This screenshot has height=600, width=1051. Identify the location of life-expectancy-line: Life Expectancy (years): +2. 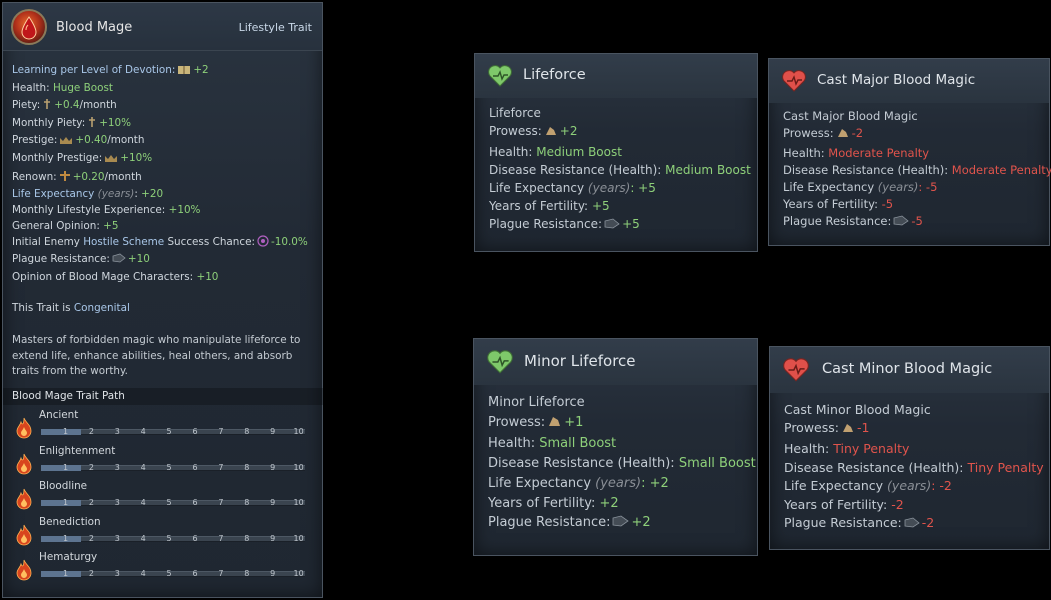
(578, 483).